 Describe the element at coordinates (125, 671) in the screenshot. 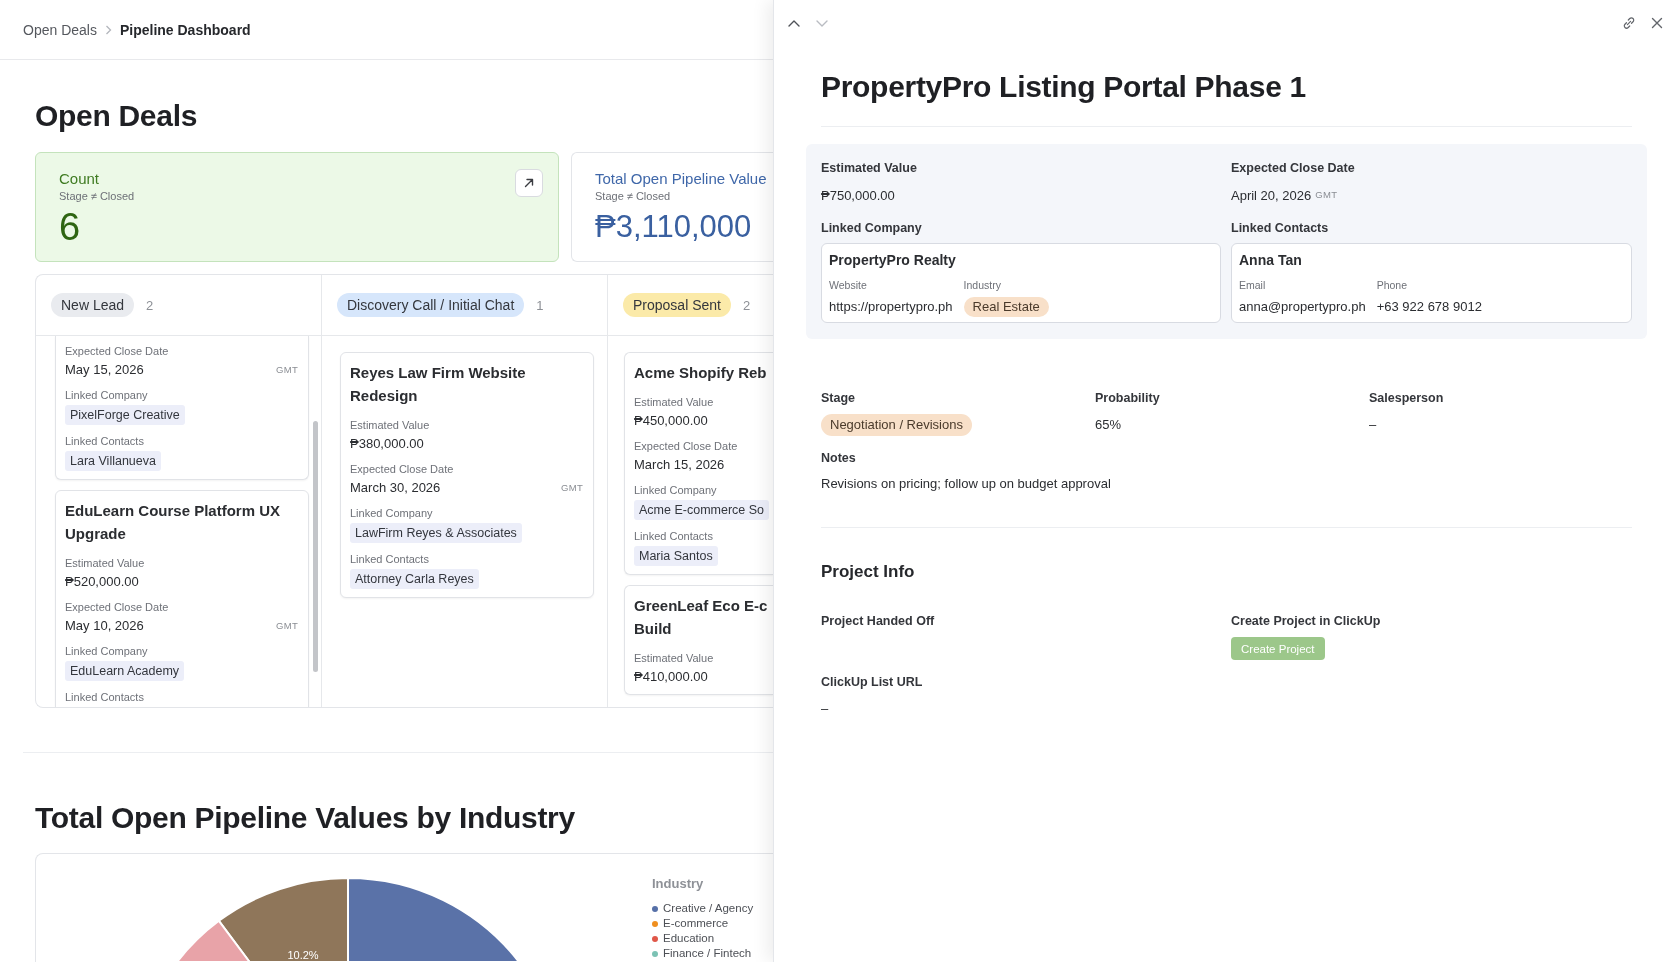

I see `linked-record-tag: EduLearn Academy` at that location.